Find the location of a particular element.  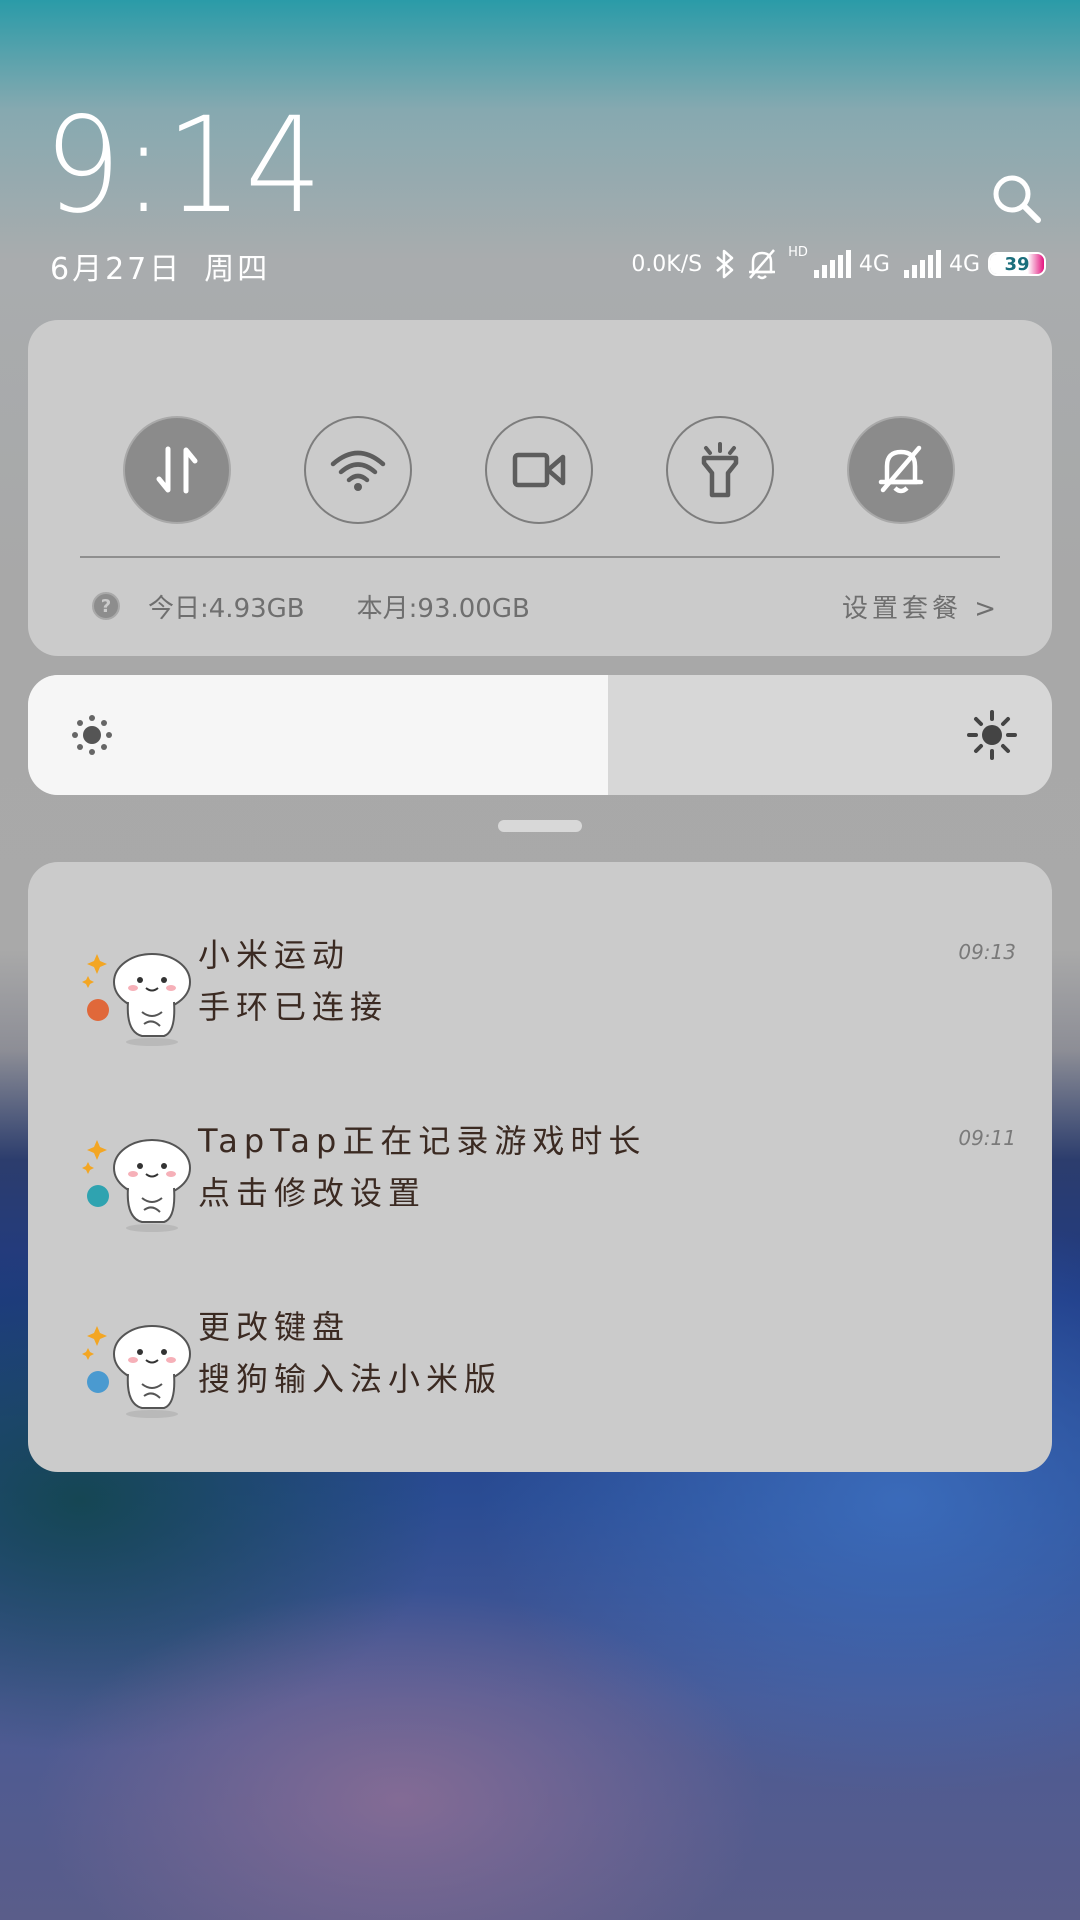

brightness-slider is located at coordinates (540, 735).